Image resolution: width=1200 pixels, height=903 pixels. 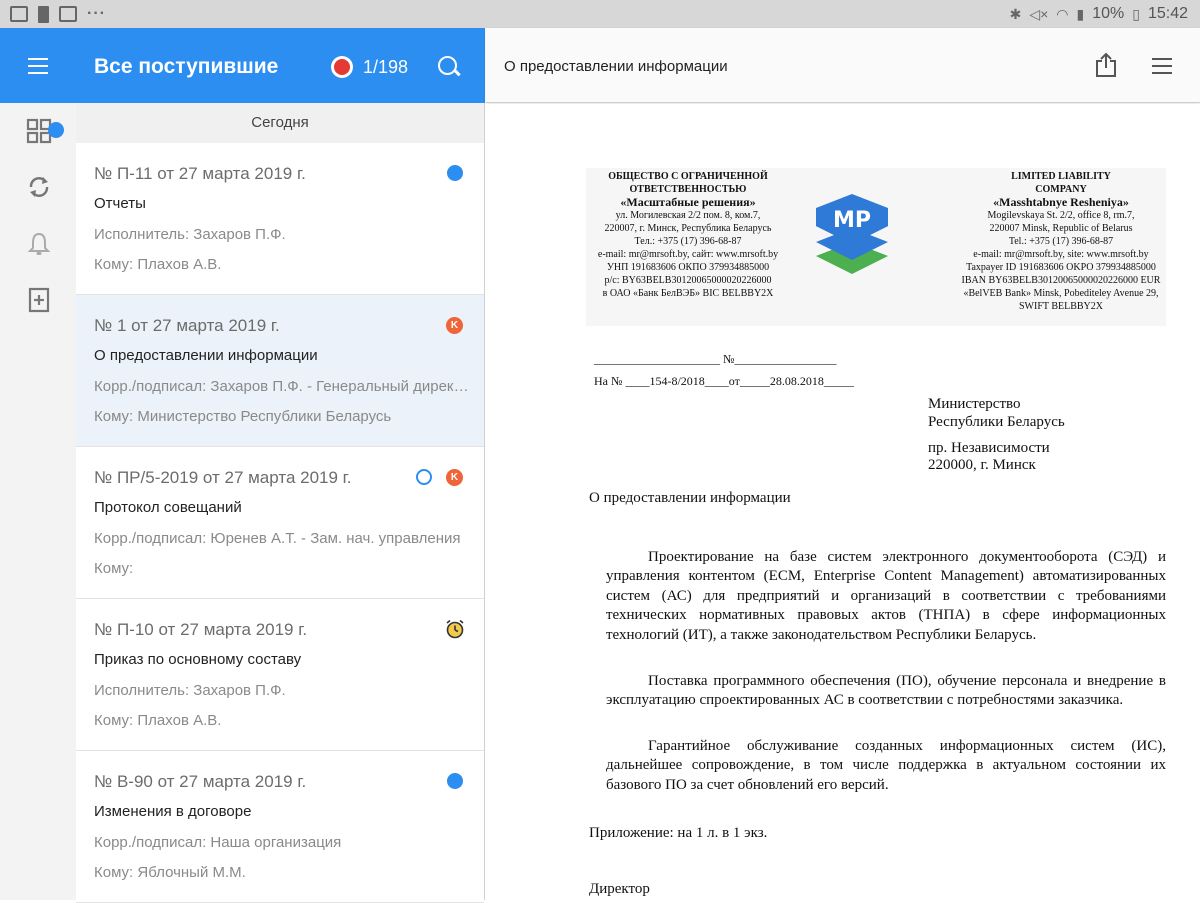 I want to click on letterhead-text: 220007 Minsk, Republic of Belarus, so click(x=1061, y=228).